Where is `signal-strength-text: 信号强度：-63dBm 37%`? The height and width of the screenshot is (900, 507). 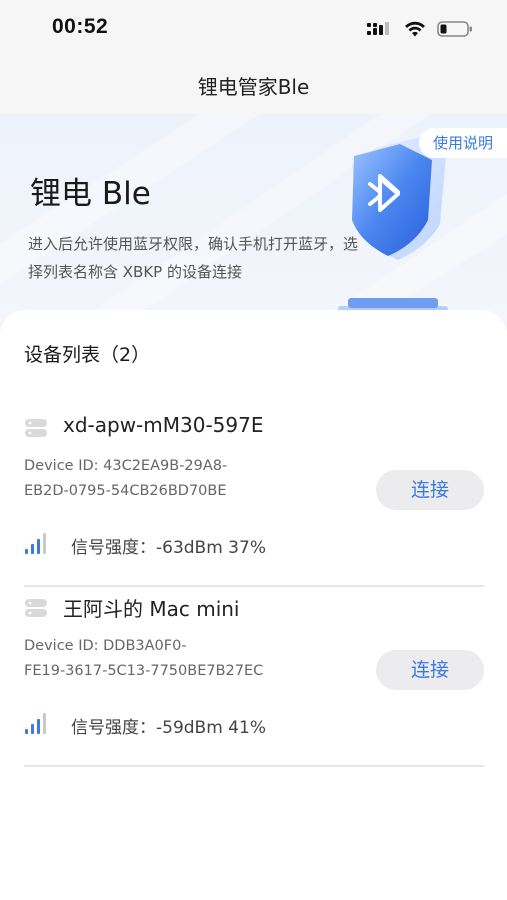
signal-strength-text: 信号强度：-63dBm 37% is located at coordinates (168, 548).